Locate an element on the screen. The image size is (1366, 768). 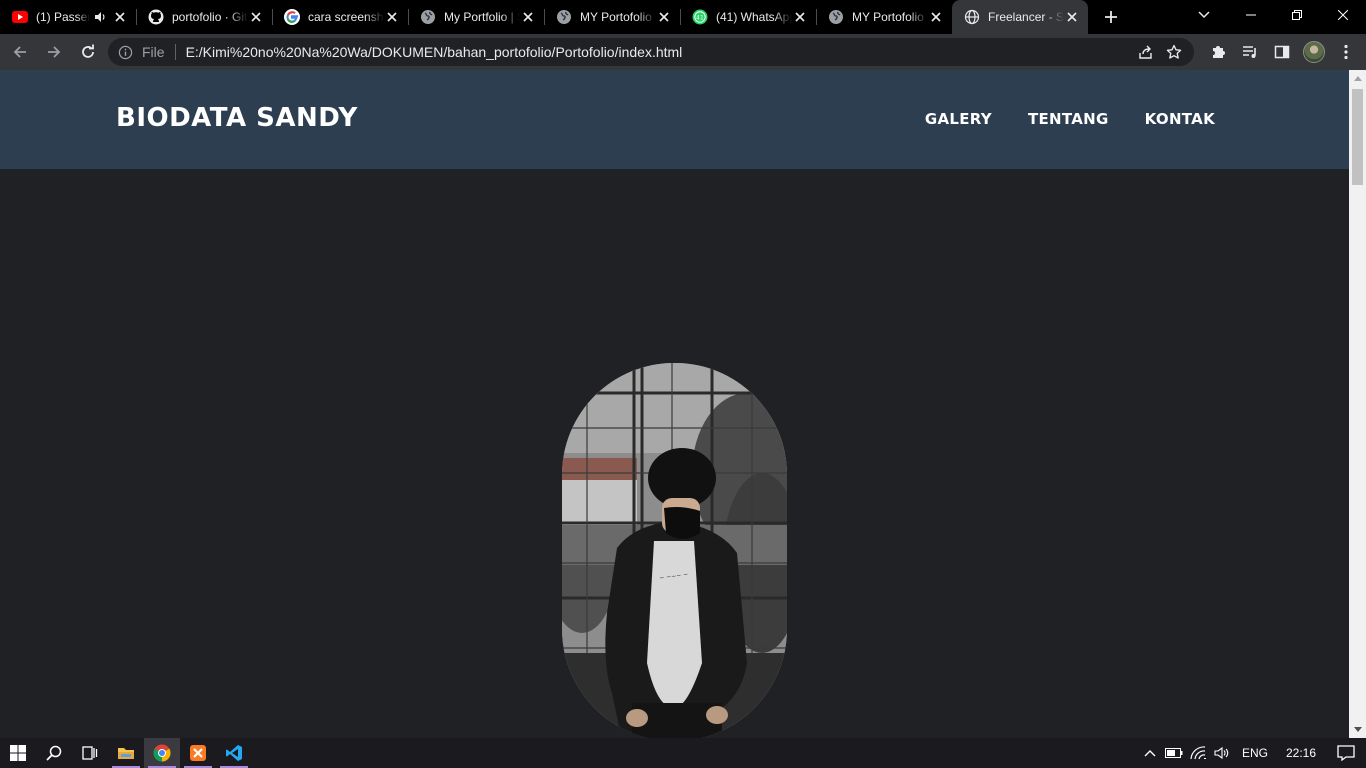
reload-button is located at coordinates (88, 52).